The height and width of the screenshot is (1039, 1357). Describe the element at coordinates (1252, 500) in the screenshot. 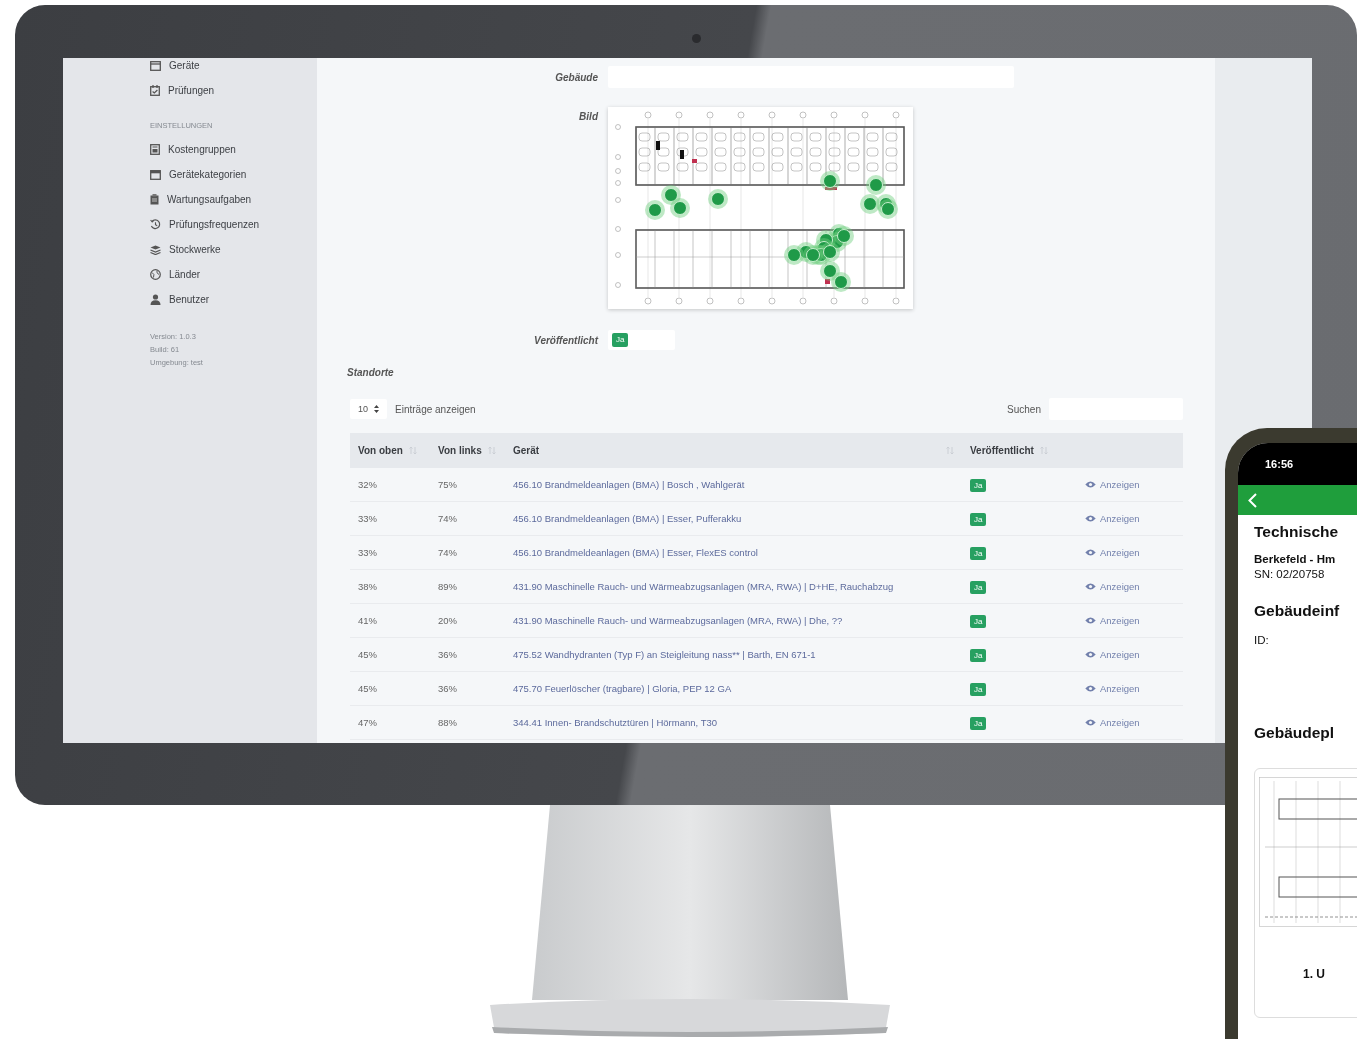

I see `back-icon` at that location.